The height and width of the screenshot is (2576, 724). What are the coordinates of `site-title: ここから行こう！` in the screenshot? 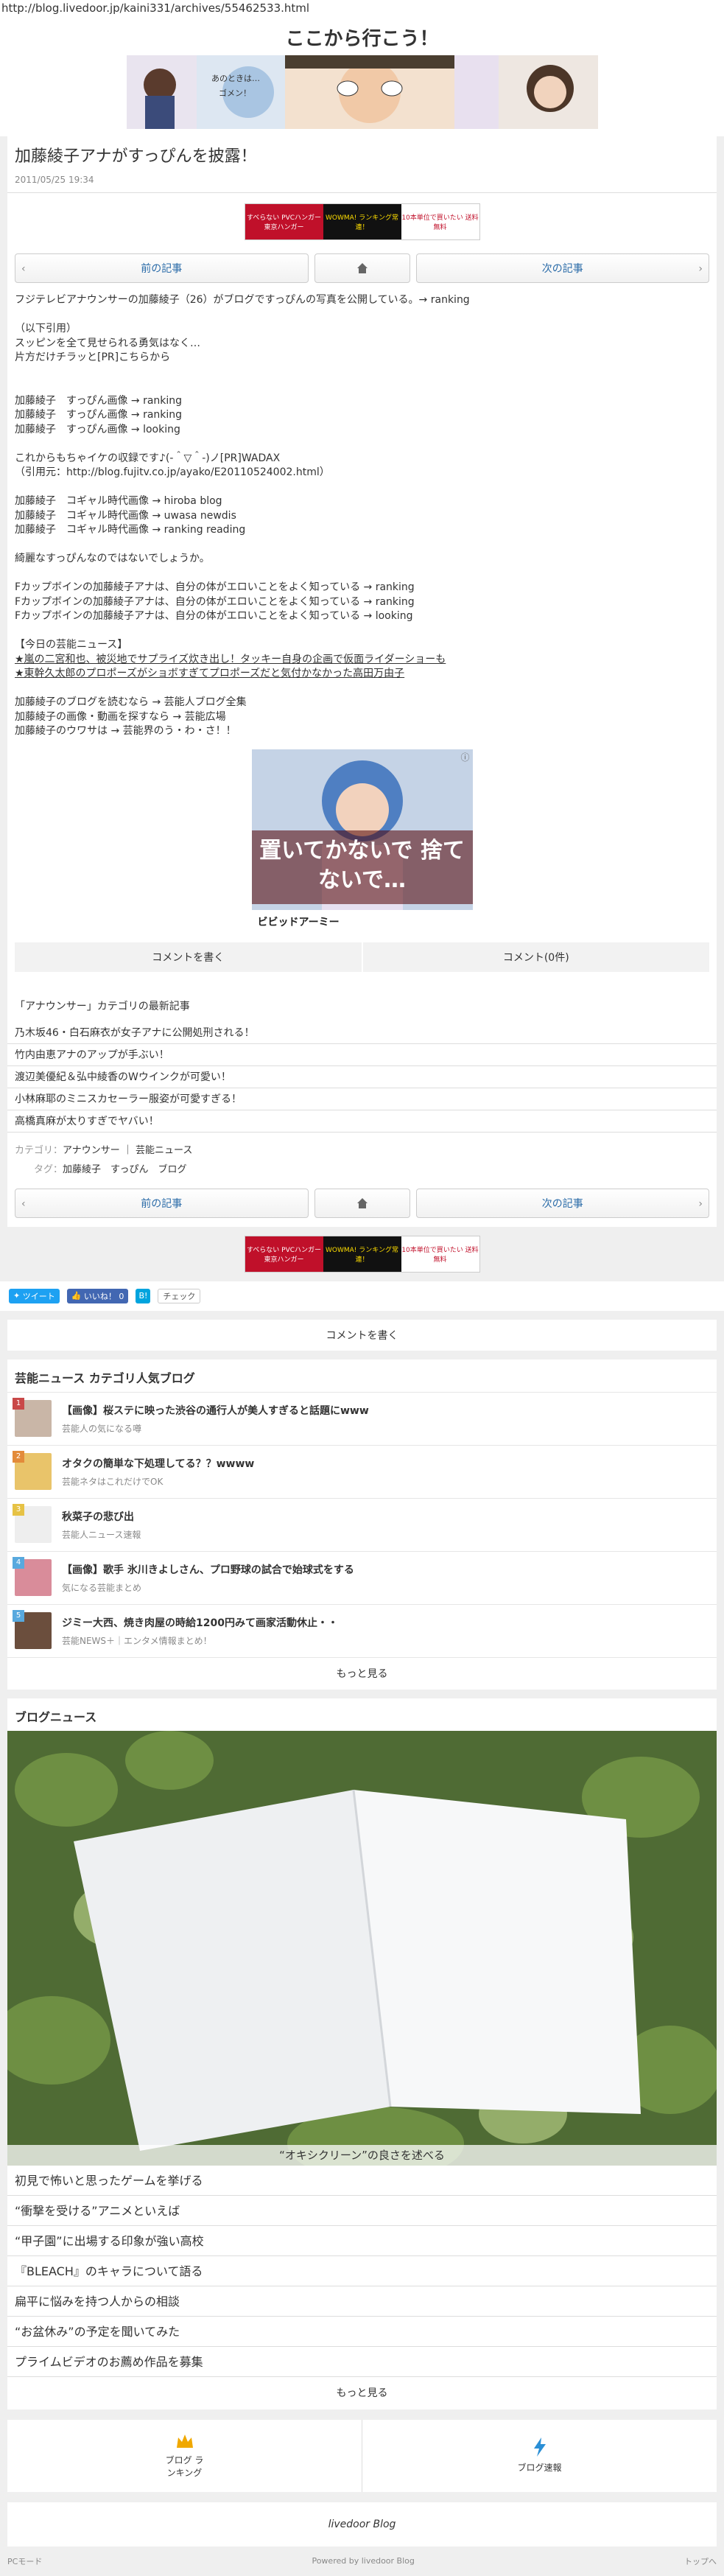 It's located at (362, 35).